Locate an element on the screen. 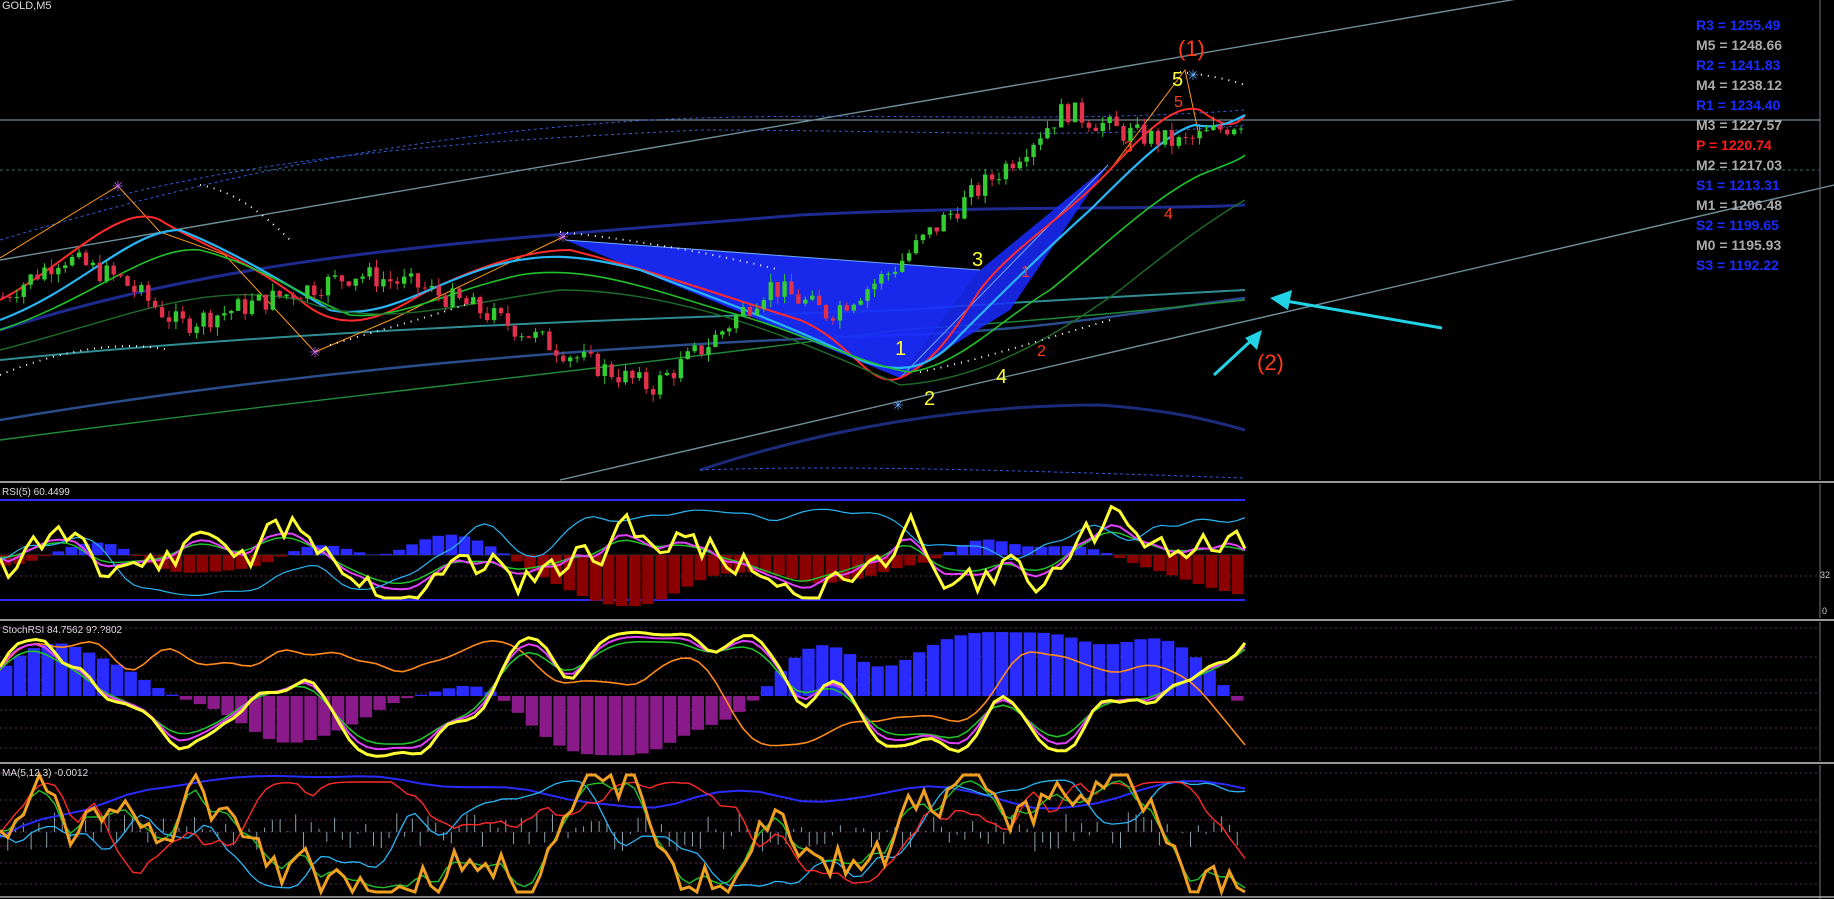 The height and width of the screenshot is (899, 1834). yellow-count-3: 3 is located at coordinates (977, 260).